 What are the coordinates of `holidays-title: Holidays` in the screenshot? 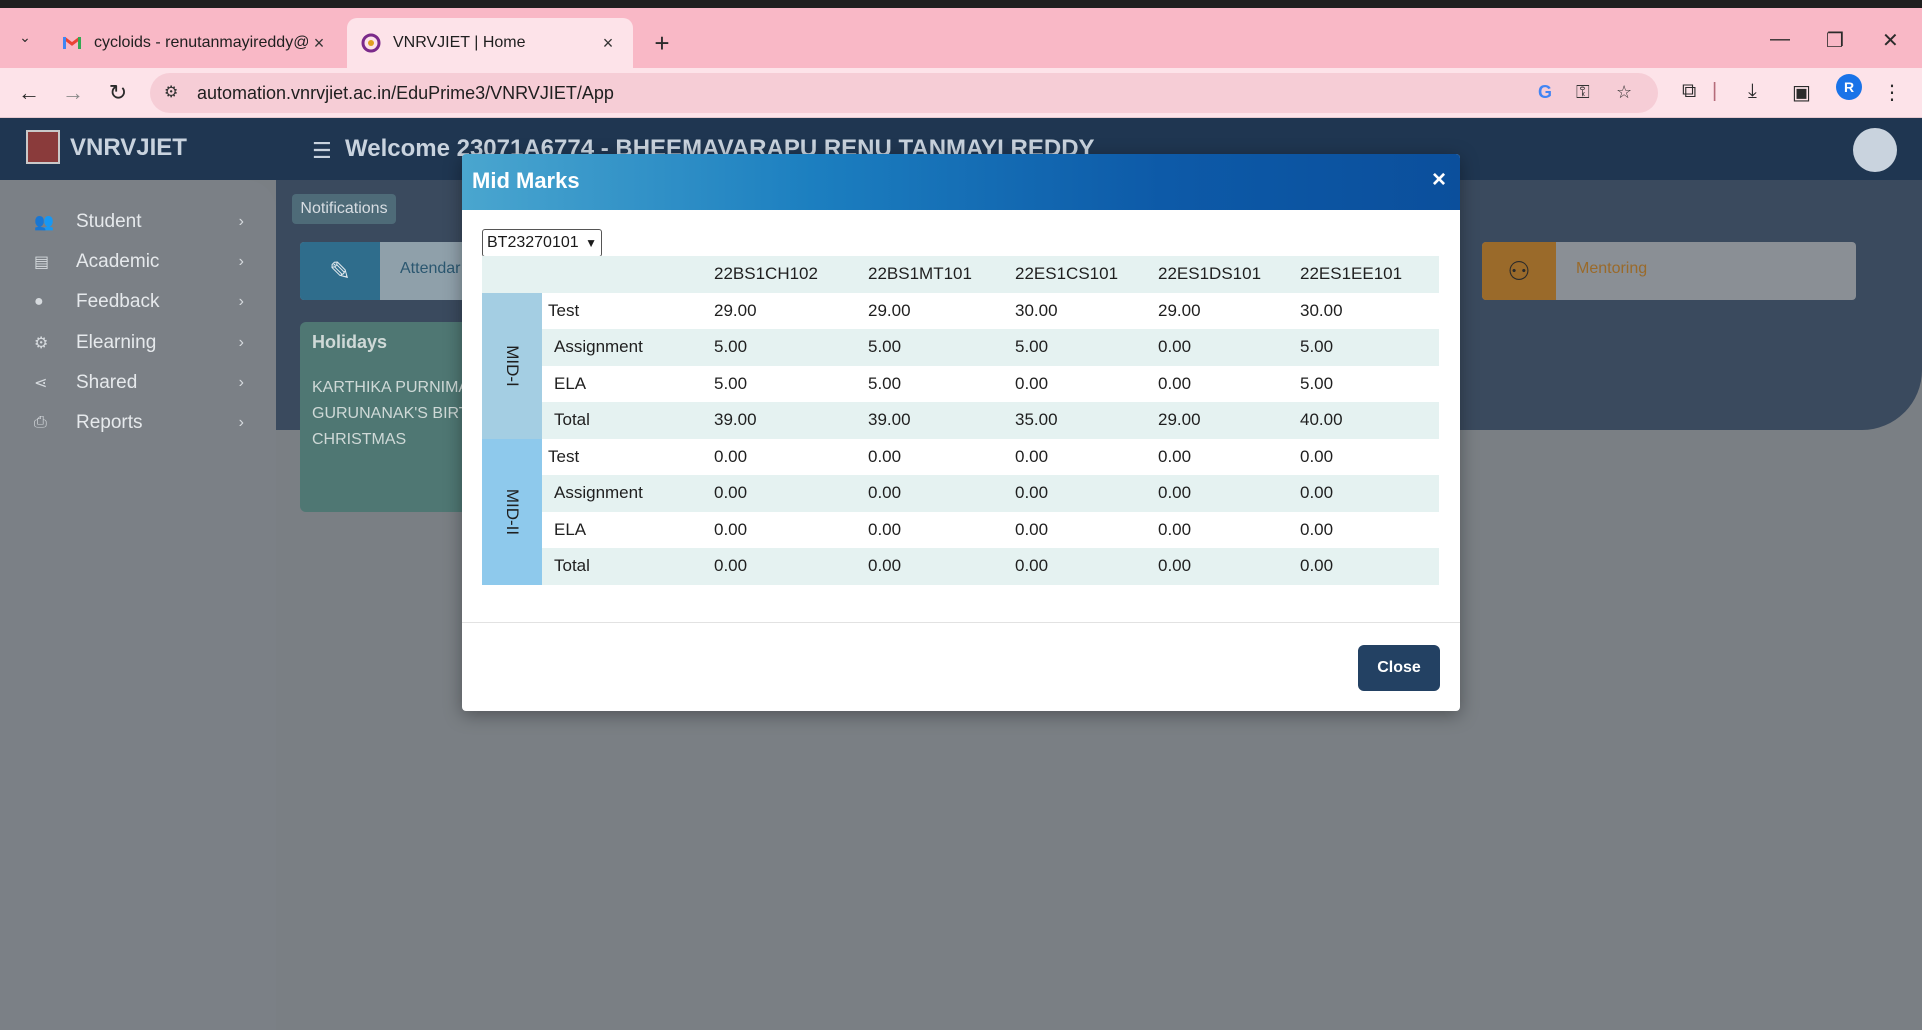 It's located at (350, 342).